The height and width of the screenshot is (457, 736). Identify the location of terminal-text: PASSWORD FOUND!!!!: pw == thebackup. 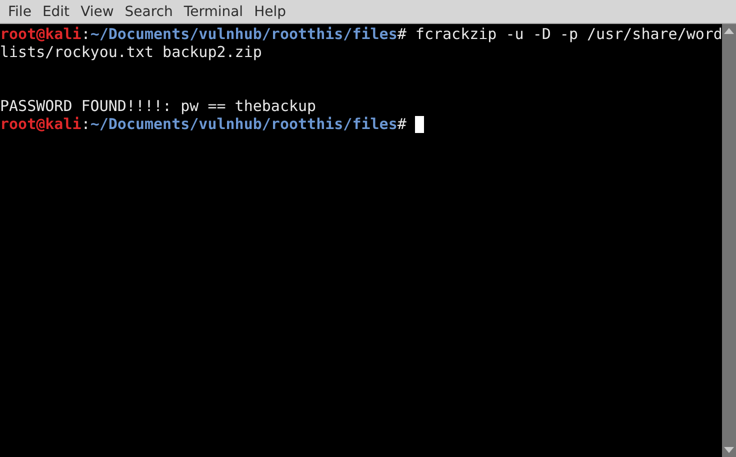
(158, 106).